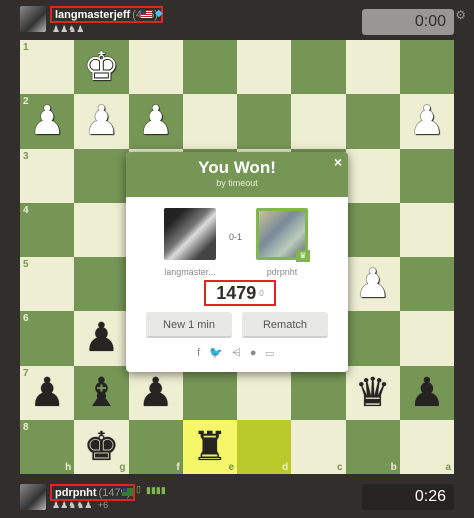 Image resolution: width=474 pixels, height=518 pixels. Describe the element at coordinates (189, 325) in the screenshot. I see `new-game-button: New 1 min` at that location.